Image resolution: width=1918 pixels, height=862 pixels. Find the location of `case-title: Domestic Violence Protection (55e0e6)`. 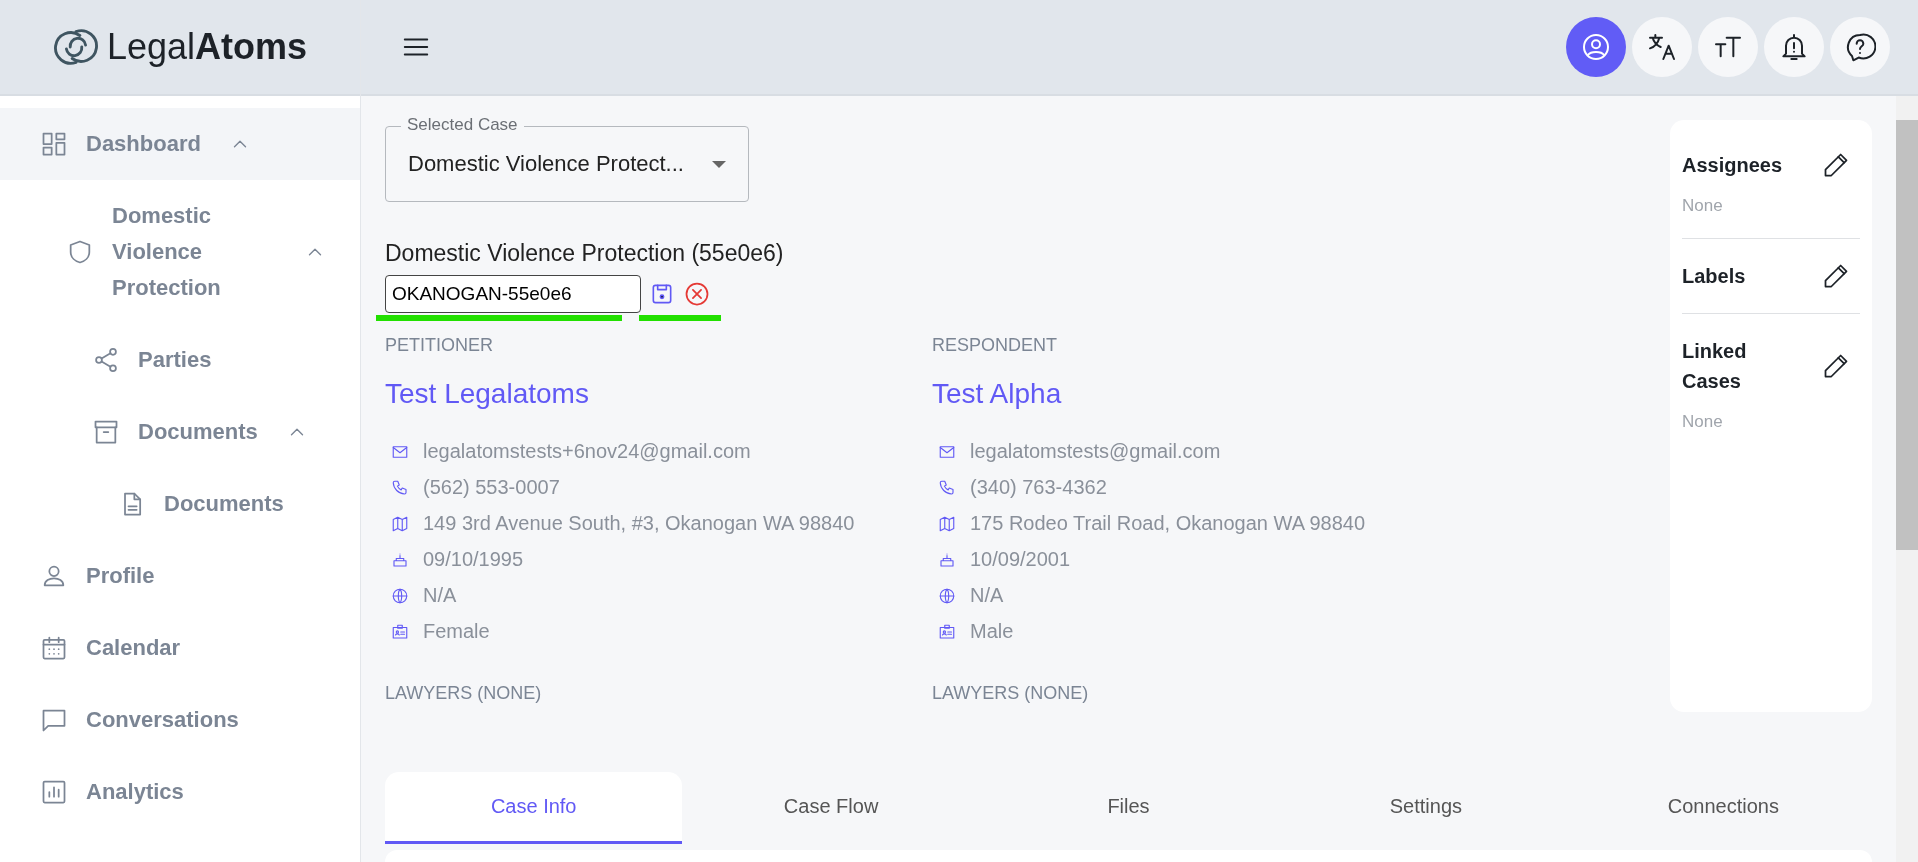

case-title: Domestic Violence Protection (55e0e6) is located at coordinates (585, 253).